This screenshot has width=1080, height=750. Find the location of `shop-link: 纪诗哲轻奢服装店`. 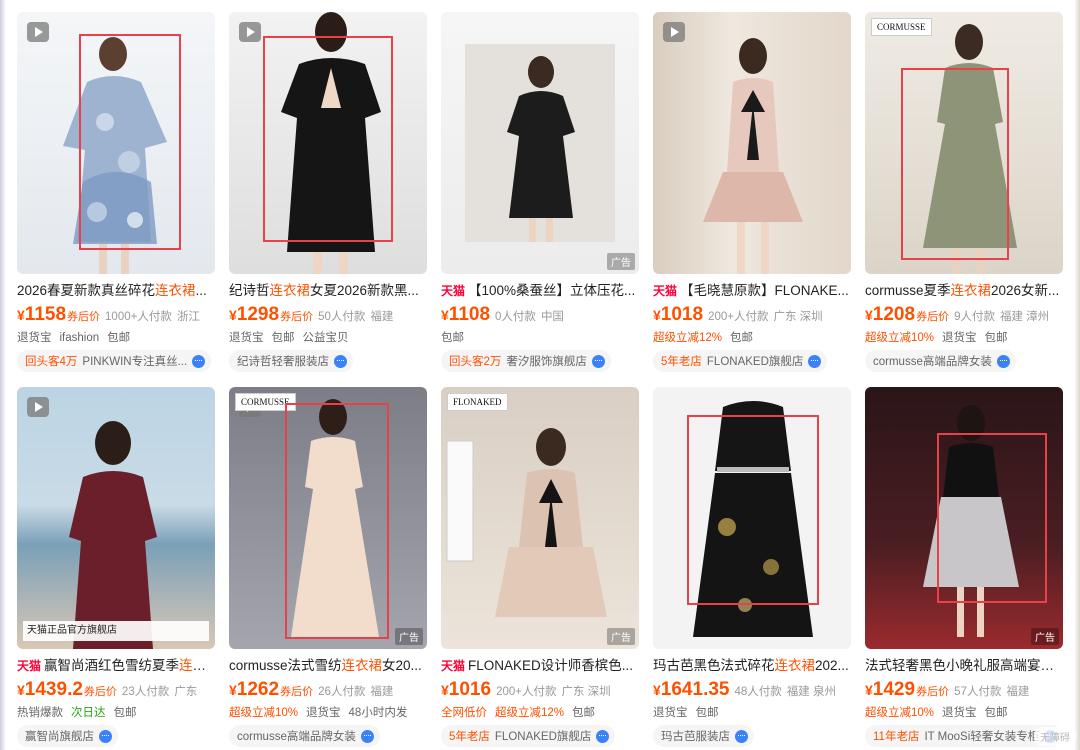

shop-link: 纪诗哲轻奢服装店 is located at coordinates (291, 361).